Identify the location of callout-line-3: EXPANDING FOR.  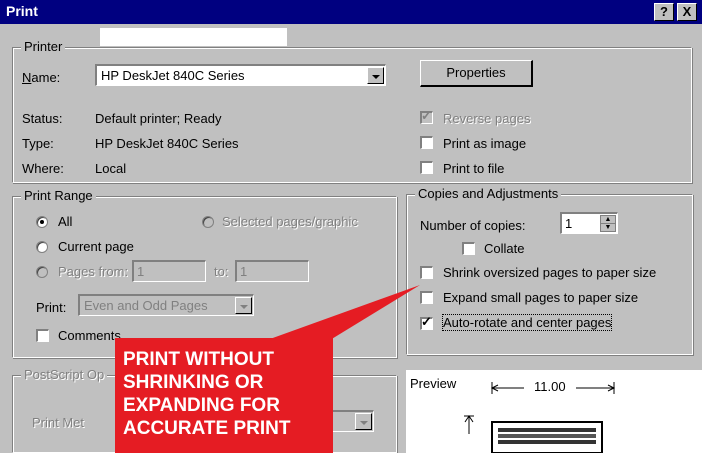
(201, 405).